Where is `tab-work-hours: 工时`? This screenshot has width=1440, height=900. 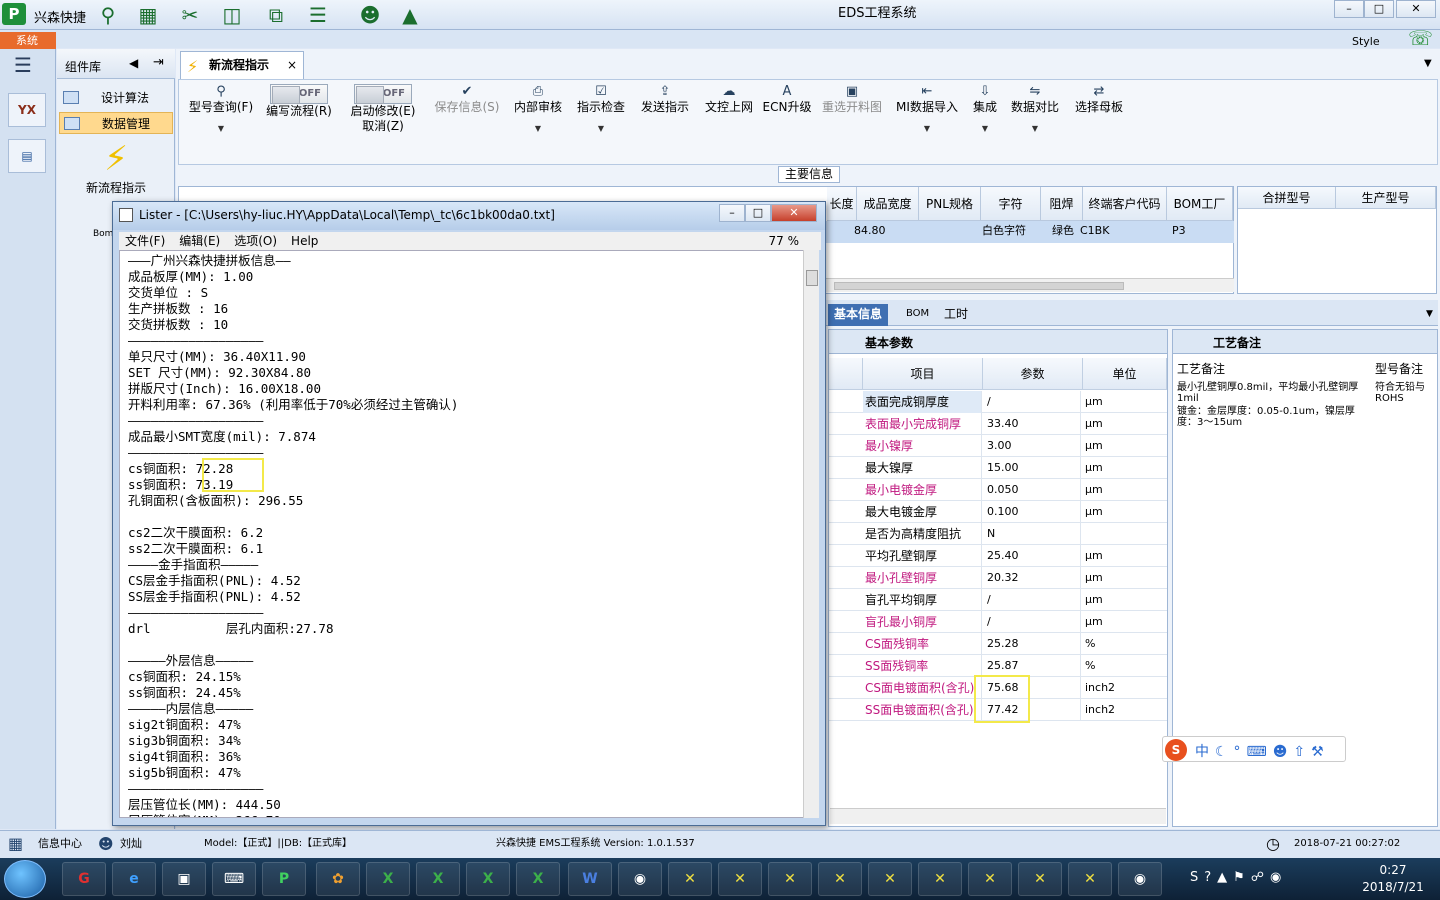 tab-work-hours: 工时 is located at coordinates (956, 315).